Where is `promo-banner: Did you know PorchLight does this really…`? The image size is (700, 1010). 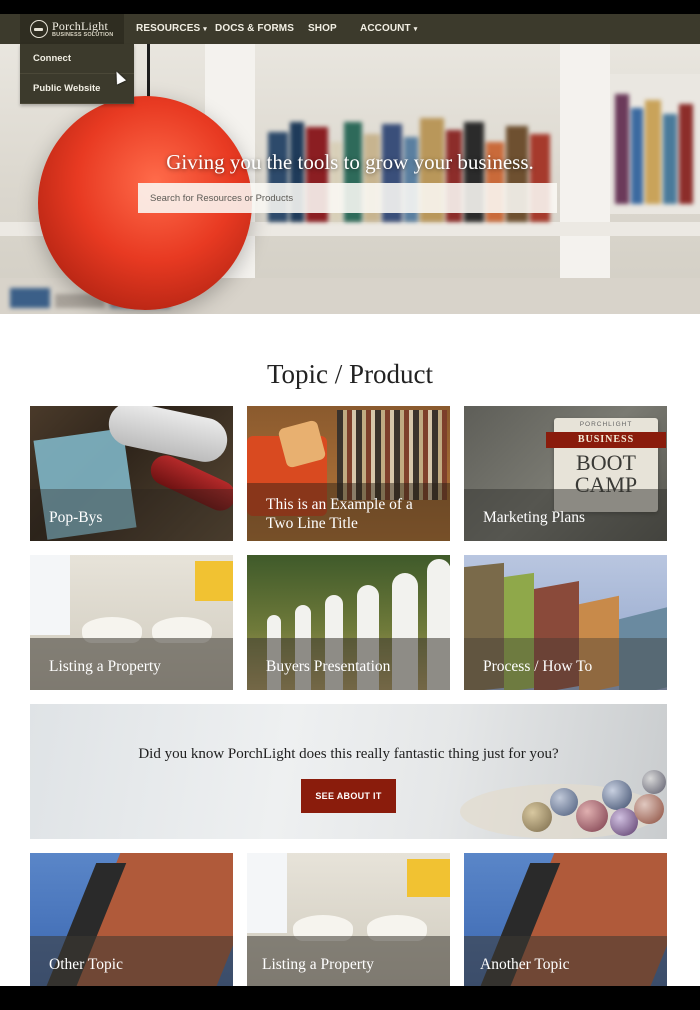 promo-banner: Did you know PorchLight does this really… is located at coordinates (348, 771).